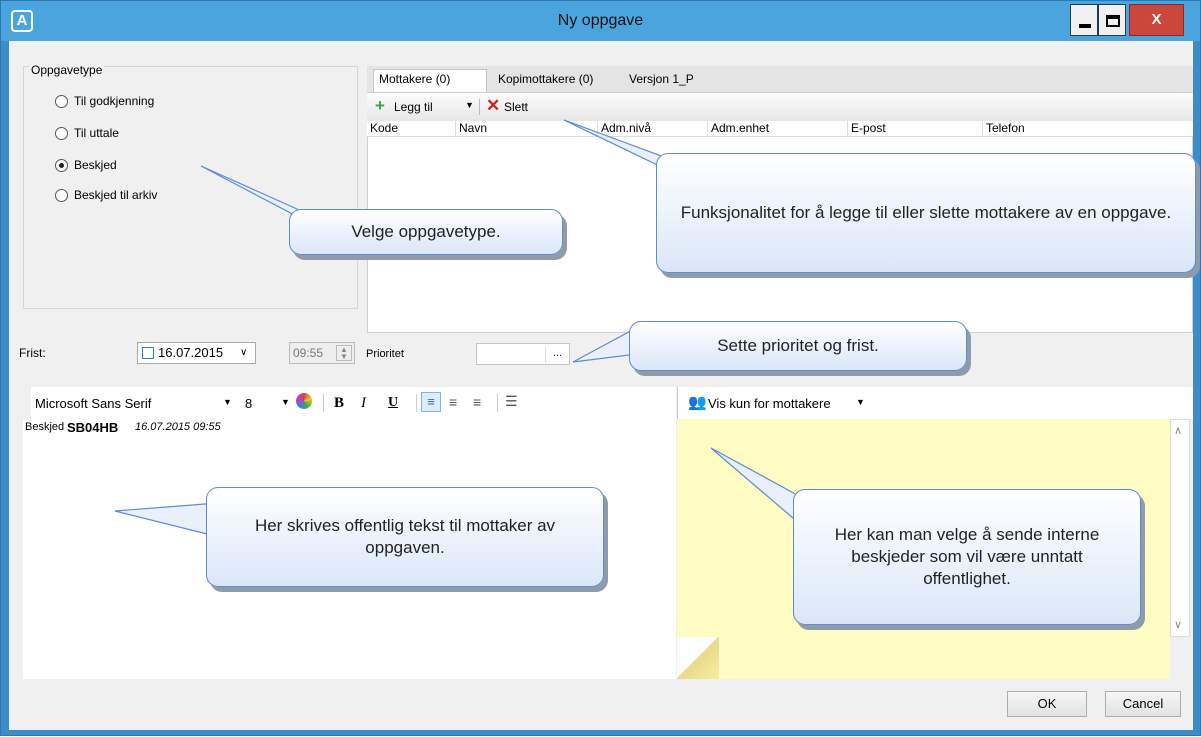  I want to click on align-right-icon: ≡, so click(477, 402).